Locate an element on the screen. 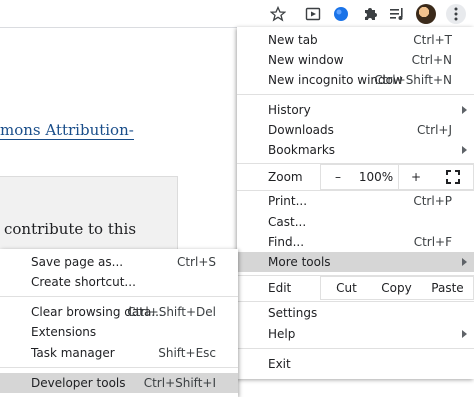 The image size is (474, 397). menu-item-label: History is located at coordinates (289, 110).